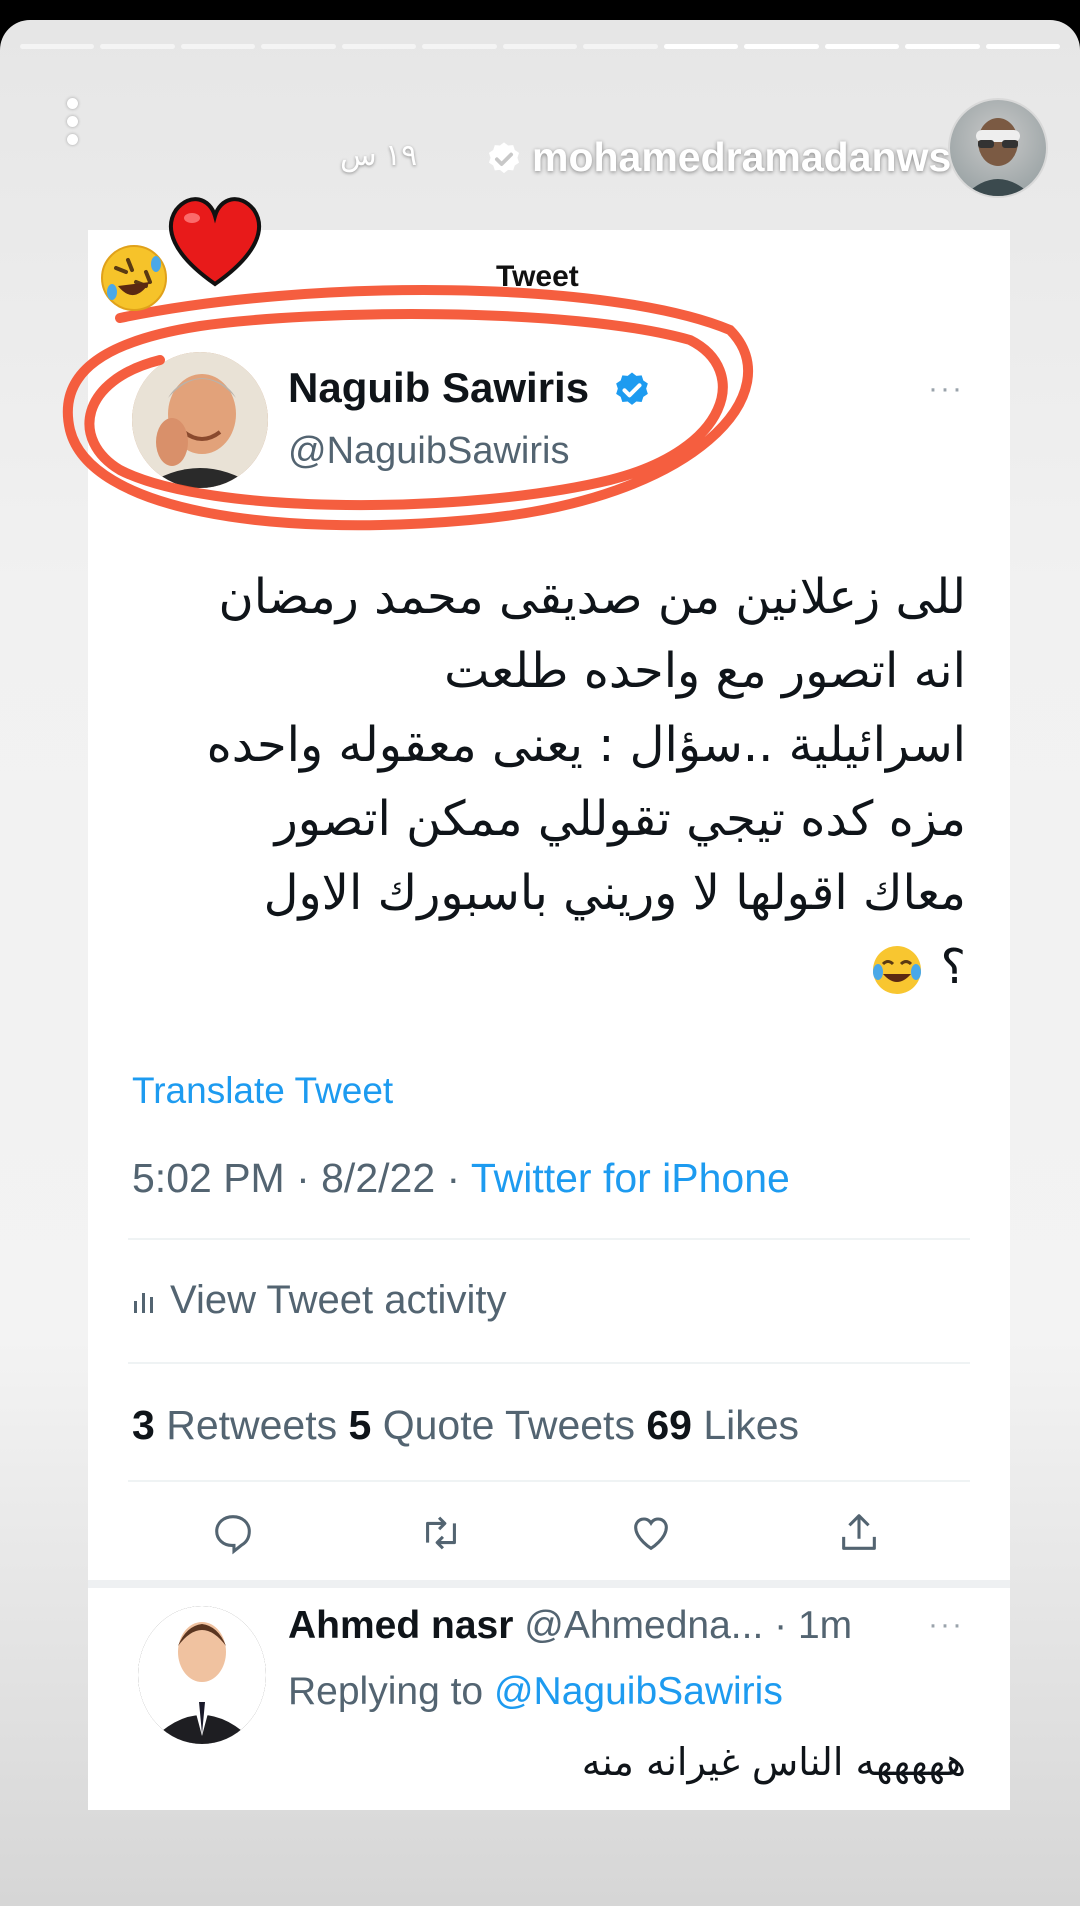  What do you see at coordinates (240, 1425) in the screenshot?
I see `retweets-stat: 3 Retweets` at bounding box center [240, 1425].